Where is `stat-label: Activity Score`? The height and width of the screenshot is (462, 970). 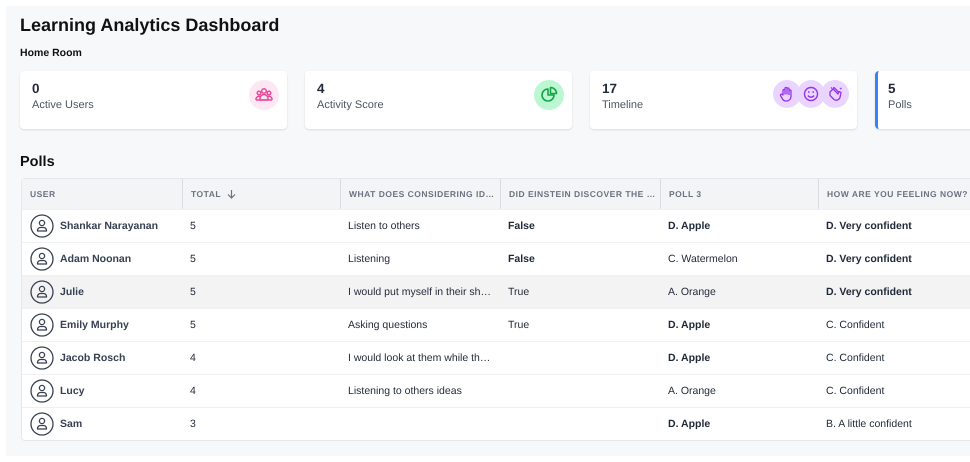 stat-label: Activity Score is located at coordinates (350, 105).